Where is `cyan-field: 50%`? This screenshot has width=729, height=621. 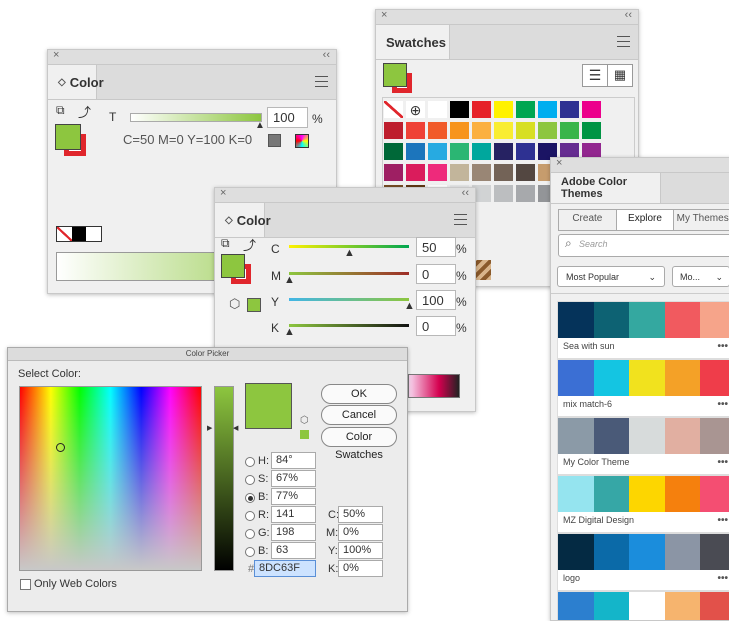 cyan-field: 50% is located at coordinates (360, 514).